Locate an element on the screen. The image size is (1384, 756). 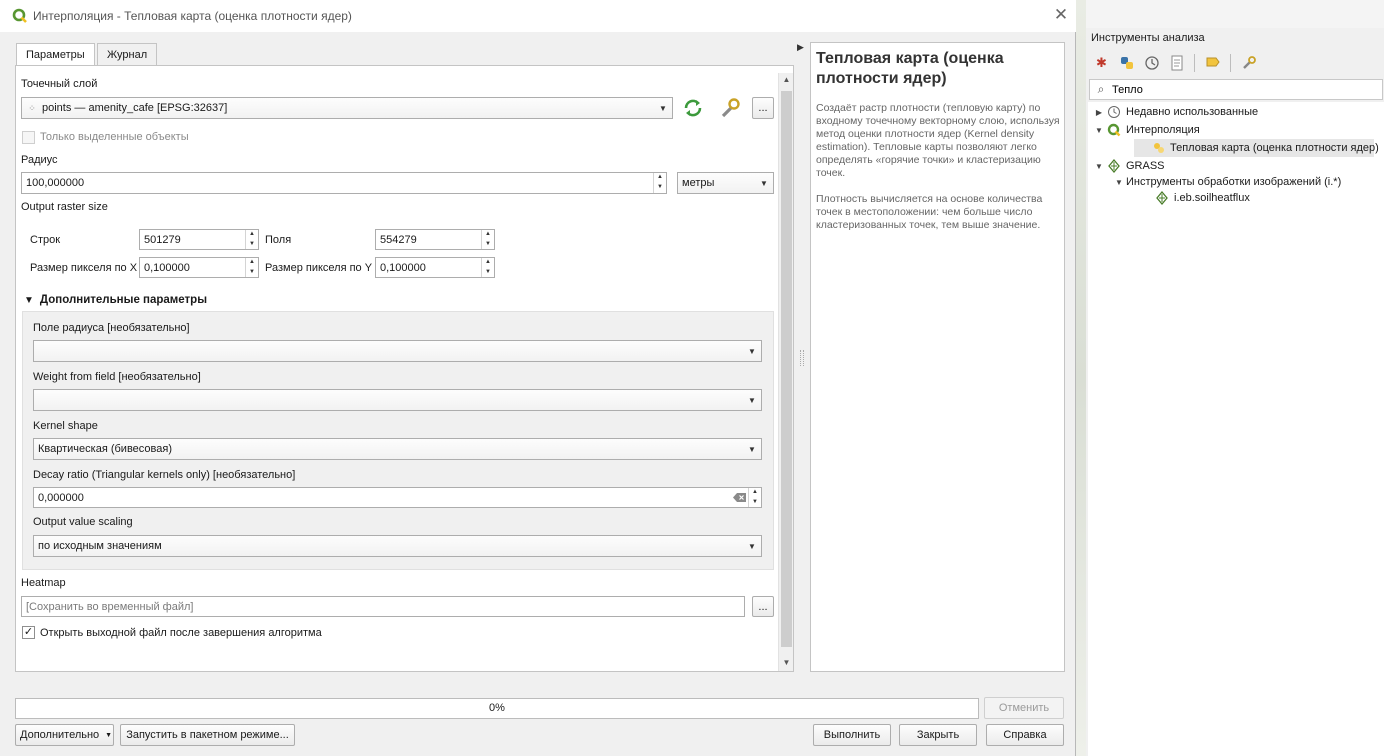
toolbox-search-box: ⌕ is located at coordinates (1236, 89).